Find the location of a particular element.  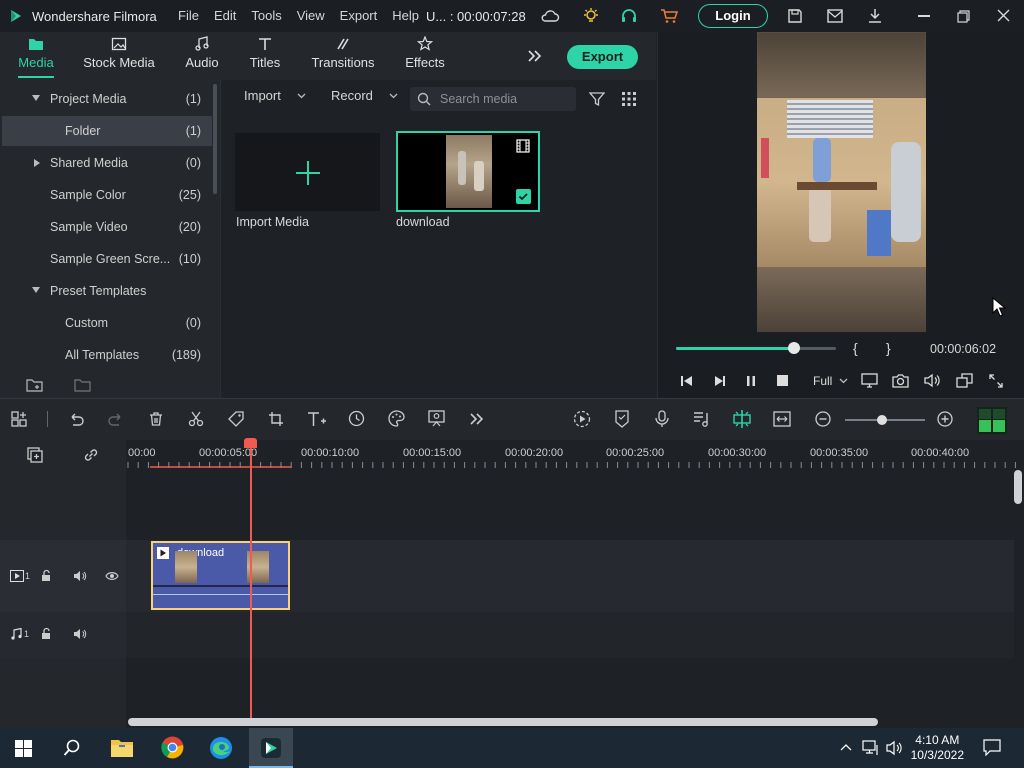

volume-icon is located at coordinates (932, 380).